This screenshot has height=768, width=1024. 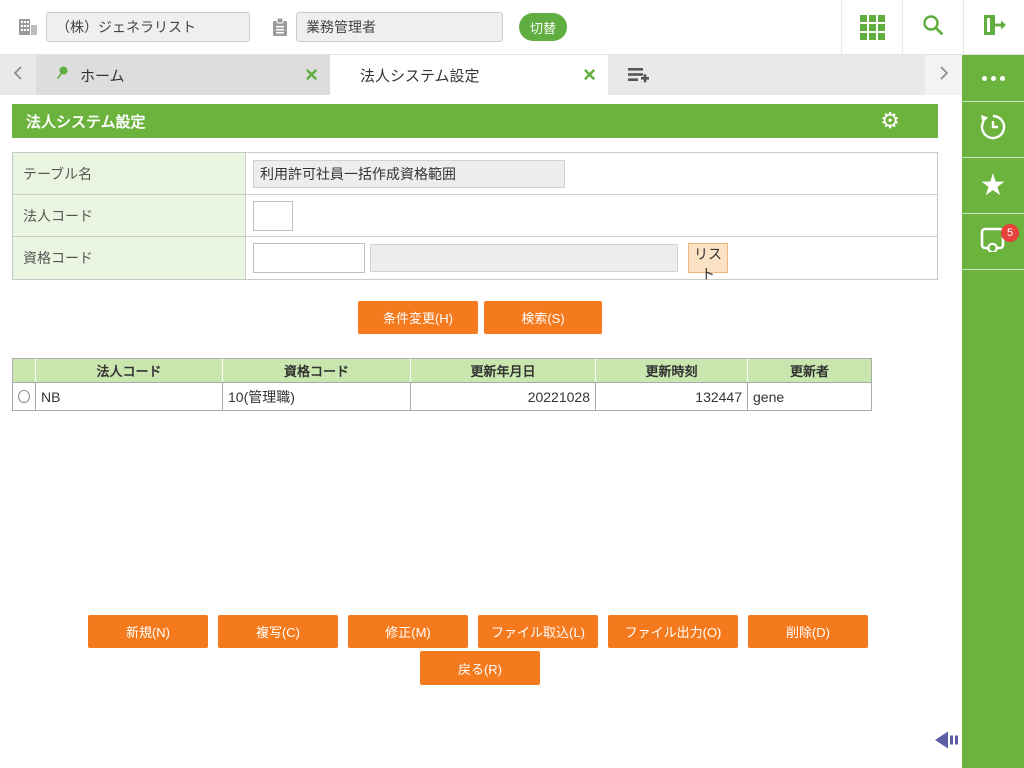 I want to click on tabs-scroll-right-button, so click(x=943, y=75).